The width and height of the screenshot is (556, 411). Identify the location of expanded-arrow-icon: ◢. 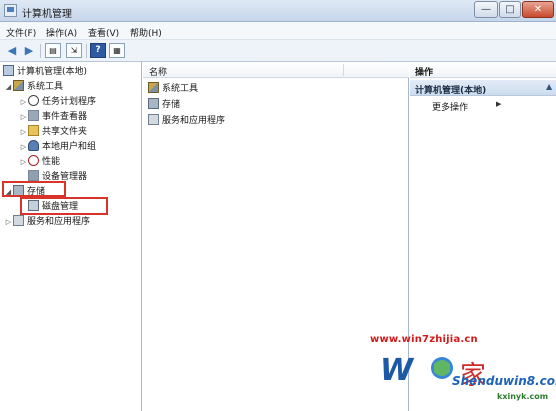
(8, 87).